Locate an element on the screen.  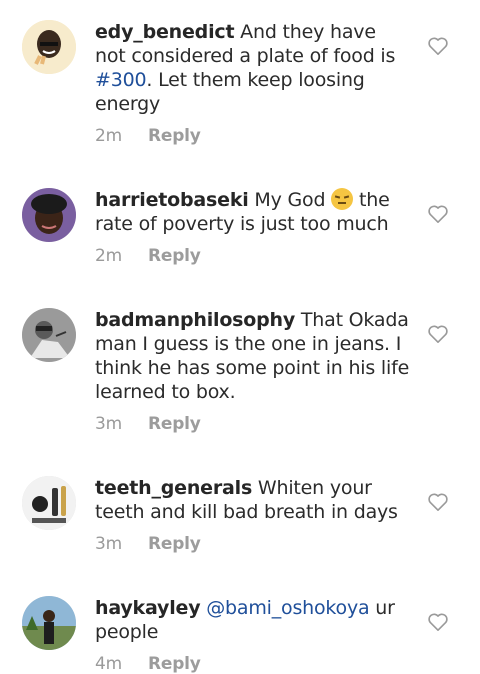
comment-text: haykayley @bami_oshokoya ur people is located at coordinates (245, 620).